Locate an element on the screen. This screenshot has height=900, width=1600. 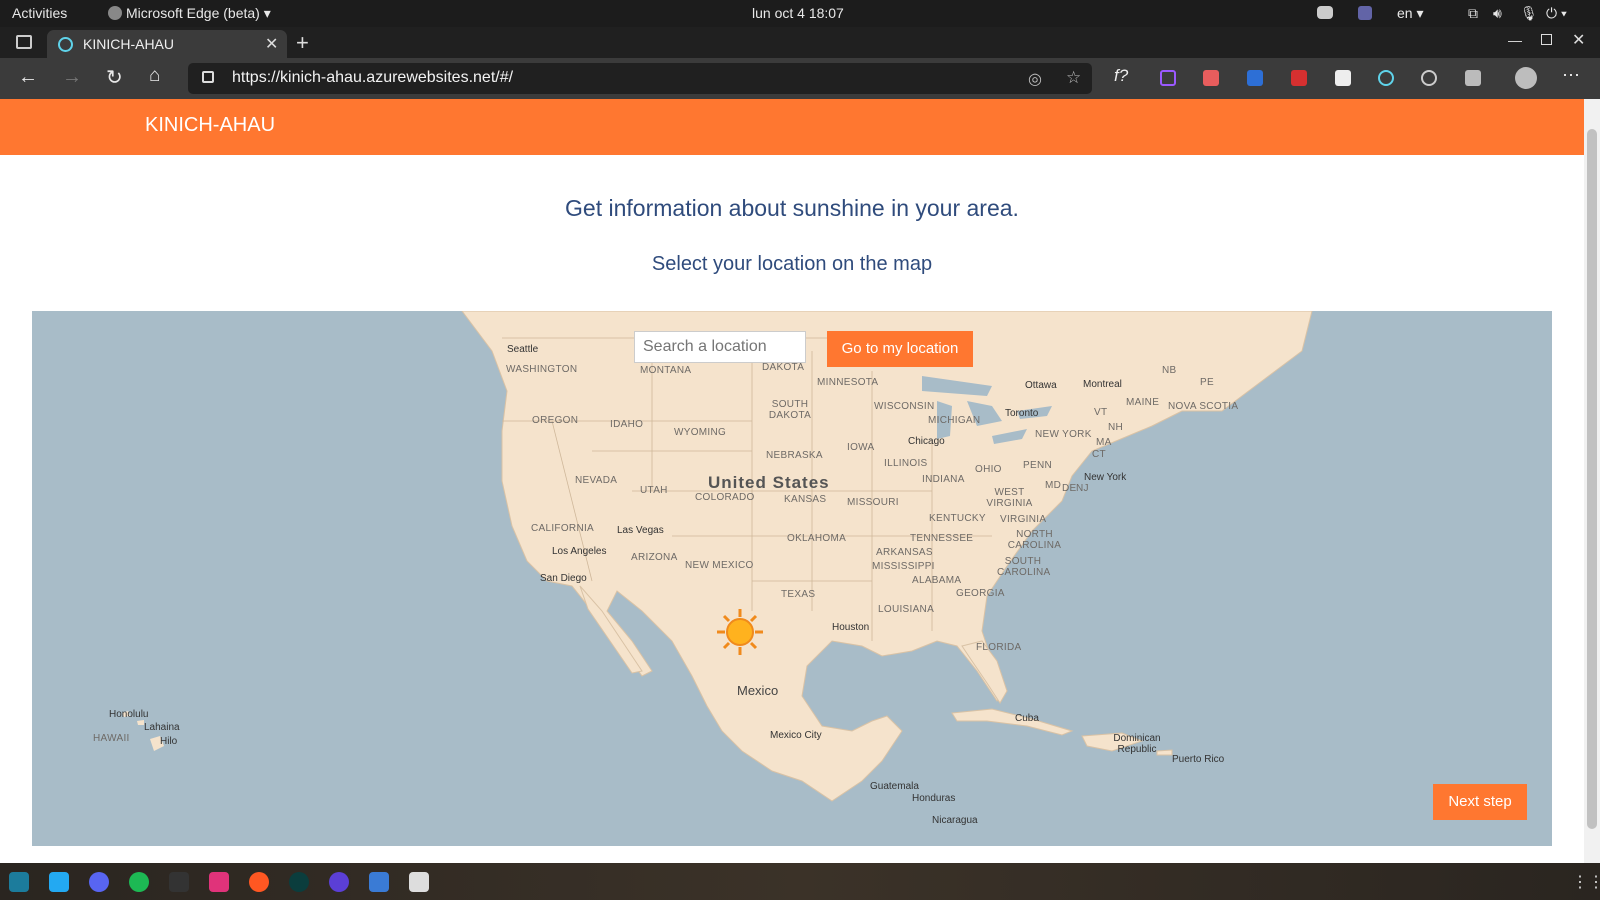
map-label-state: PE is located at coordinates (1207, 382).